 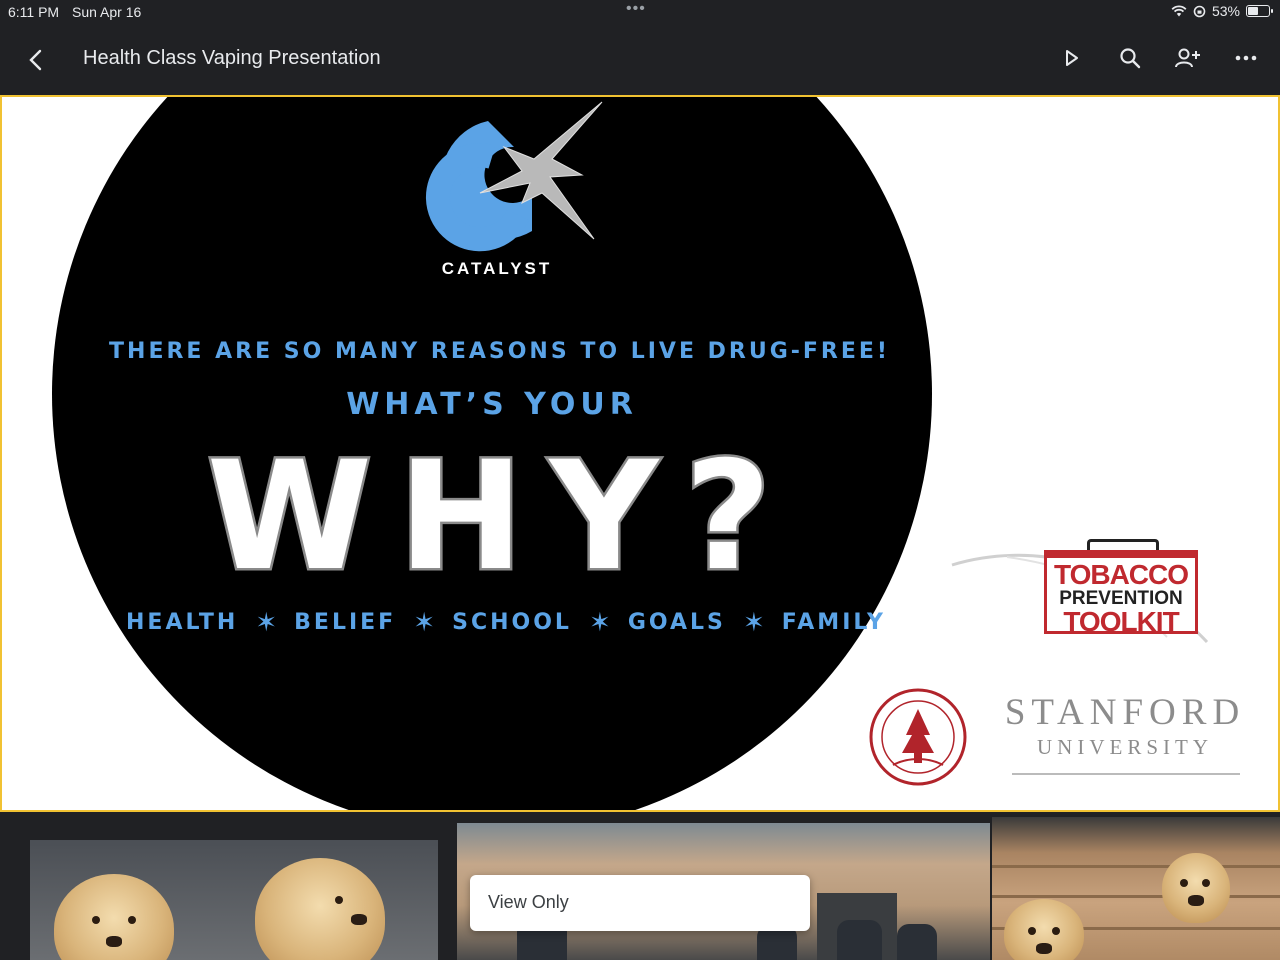 I want to click on play-icon, so click(x=1072, y=58).